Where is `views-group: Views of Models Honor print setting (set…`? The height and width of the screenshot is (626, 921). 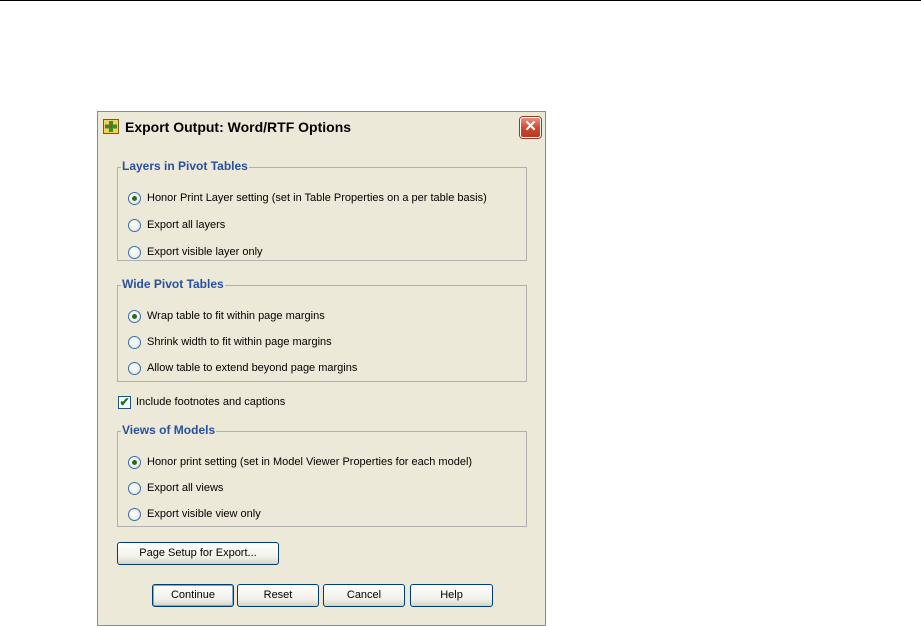 views-group: Views of Models Honor print setting (set… is located at coordinates (322, 475).